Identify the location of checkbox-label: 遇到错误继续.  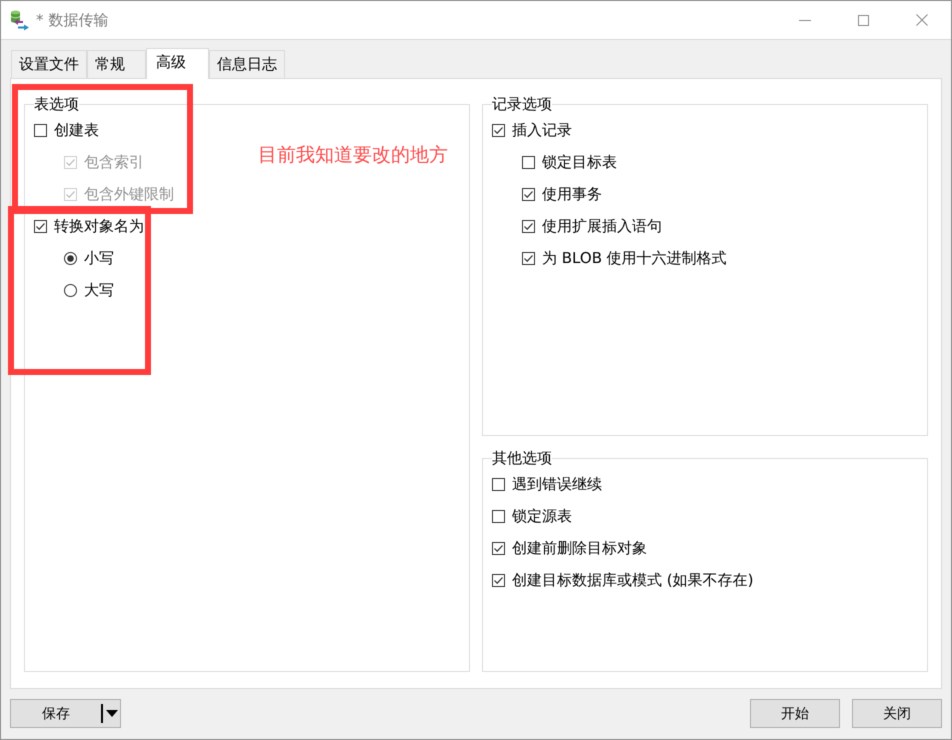
(557, 484).